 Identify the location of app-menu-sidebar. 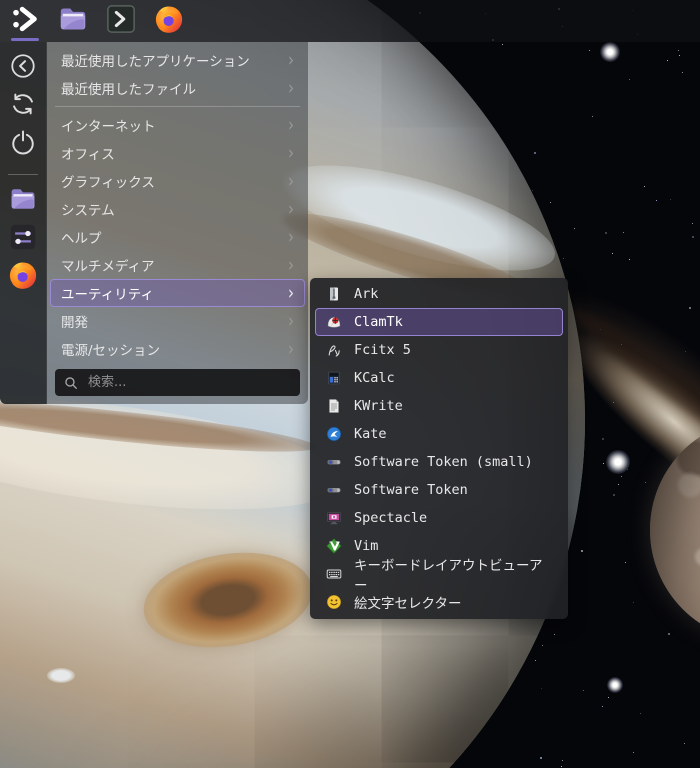
(23, 223).